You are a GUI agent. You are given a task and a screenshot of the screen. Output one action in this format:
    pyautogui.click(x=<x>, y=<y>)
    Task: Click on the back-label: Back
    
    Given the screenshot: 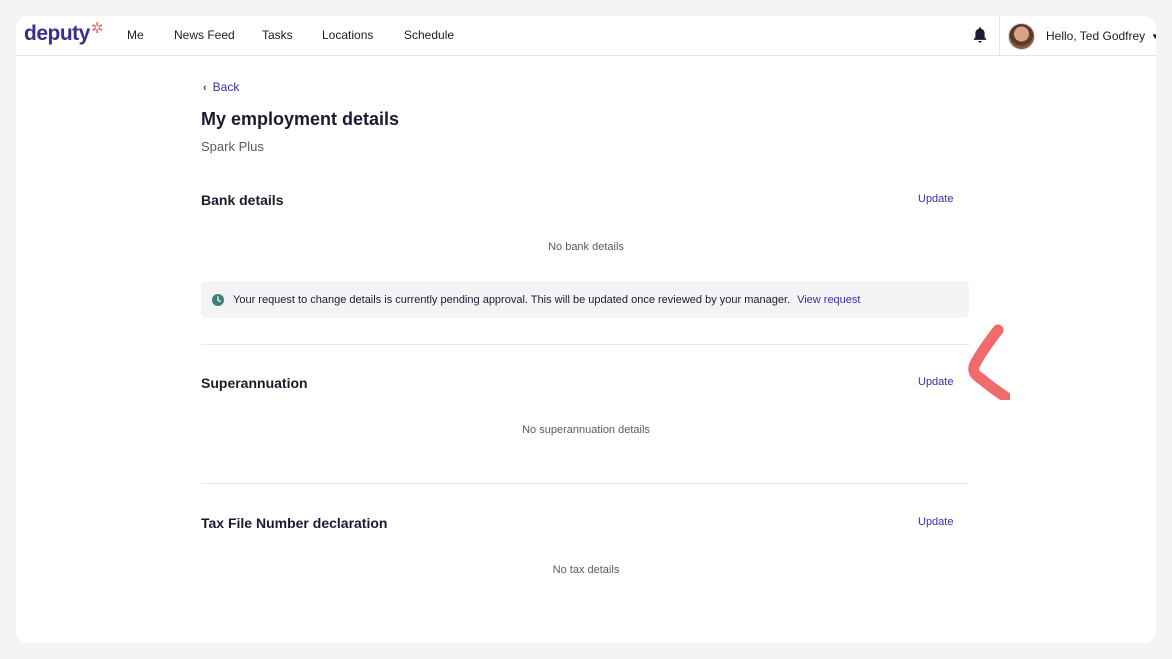 What is the action you would take?
    pyautogui.click(x=226, y=87)
    